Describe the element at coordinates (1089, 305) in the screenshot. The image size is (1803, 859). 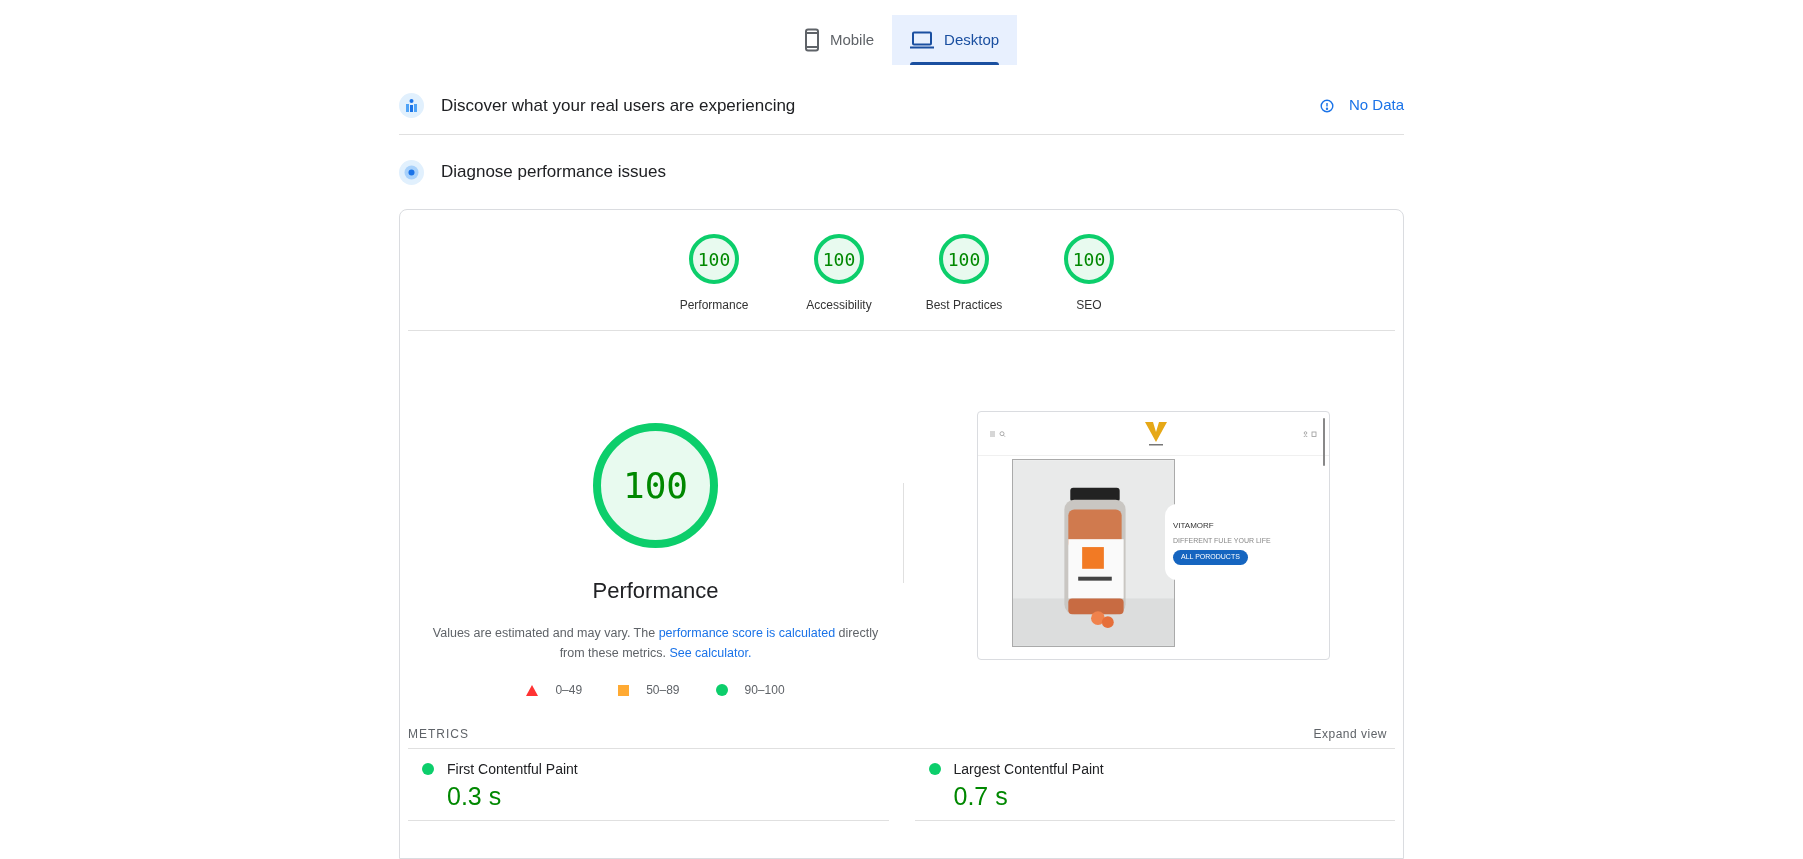
I see `score-label: SEO` at that location.